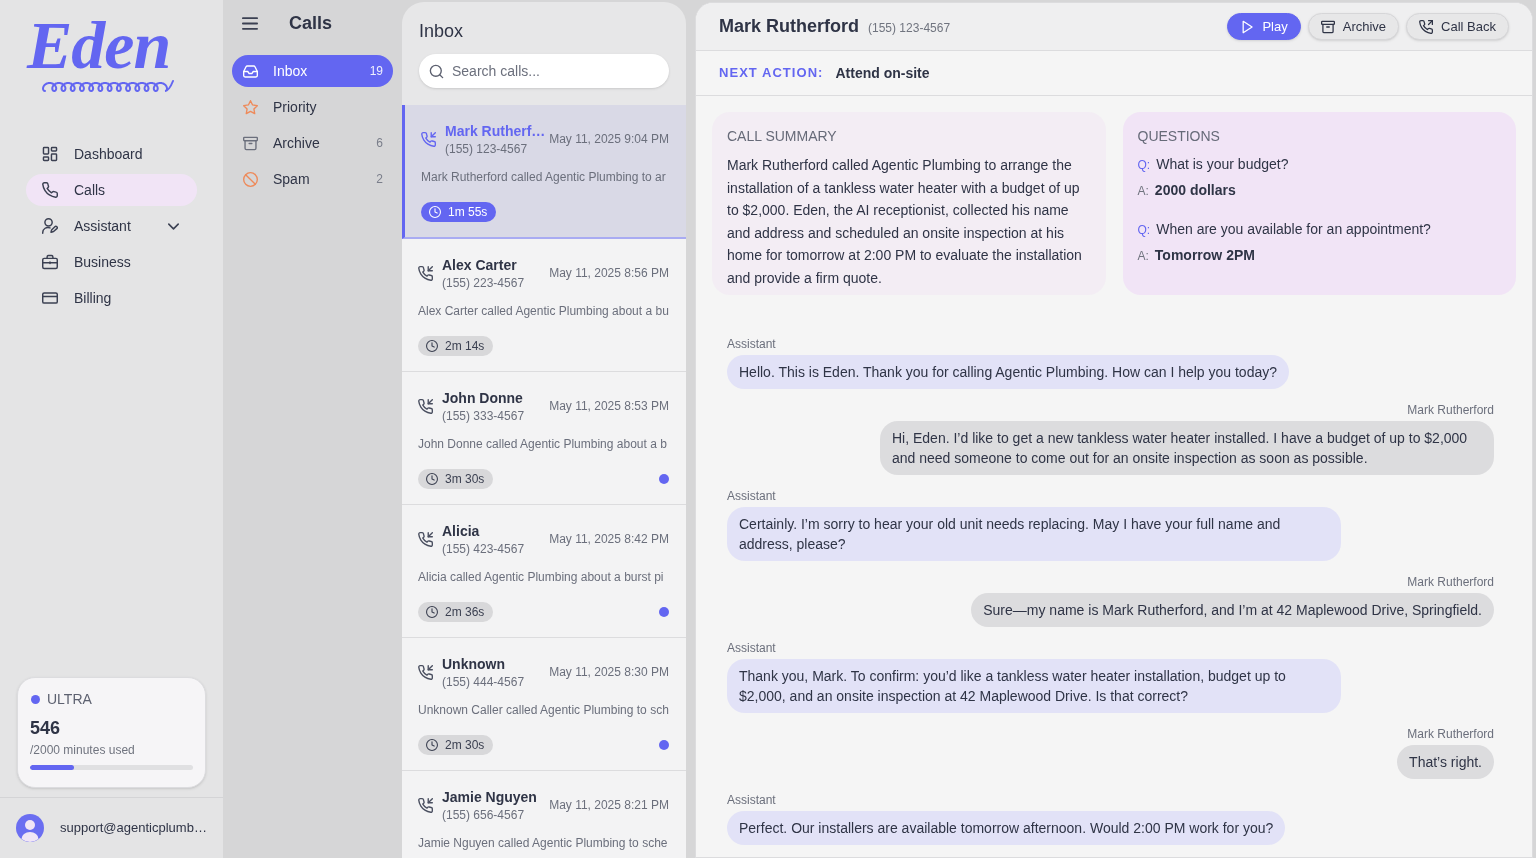 This screenshot has width=1536, height=858. I want to click on answer-text: 2000 dollars, so click(1195, 190).